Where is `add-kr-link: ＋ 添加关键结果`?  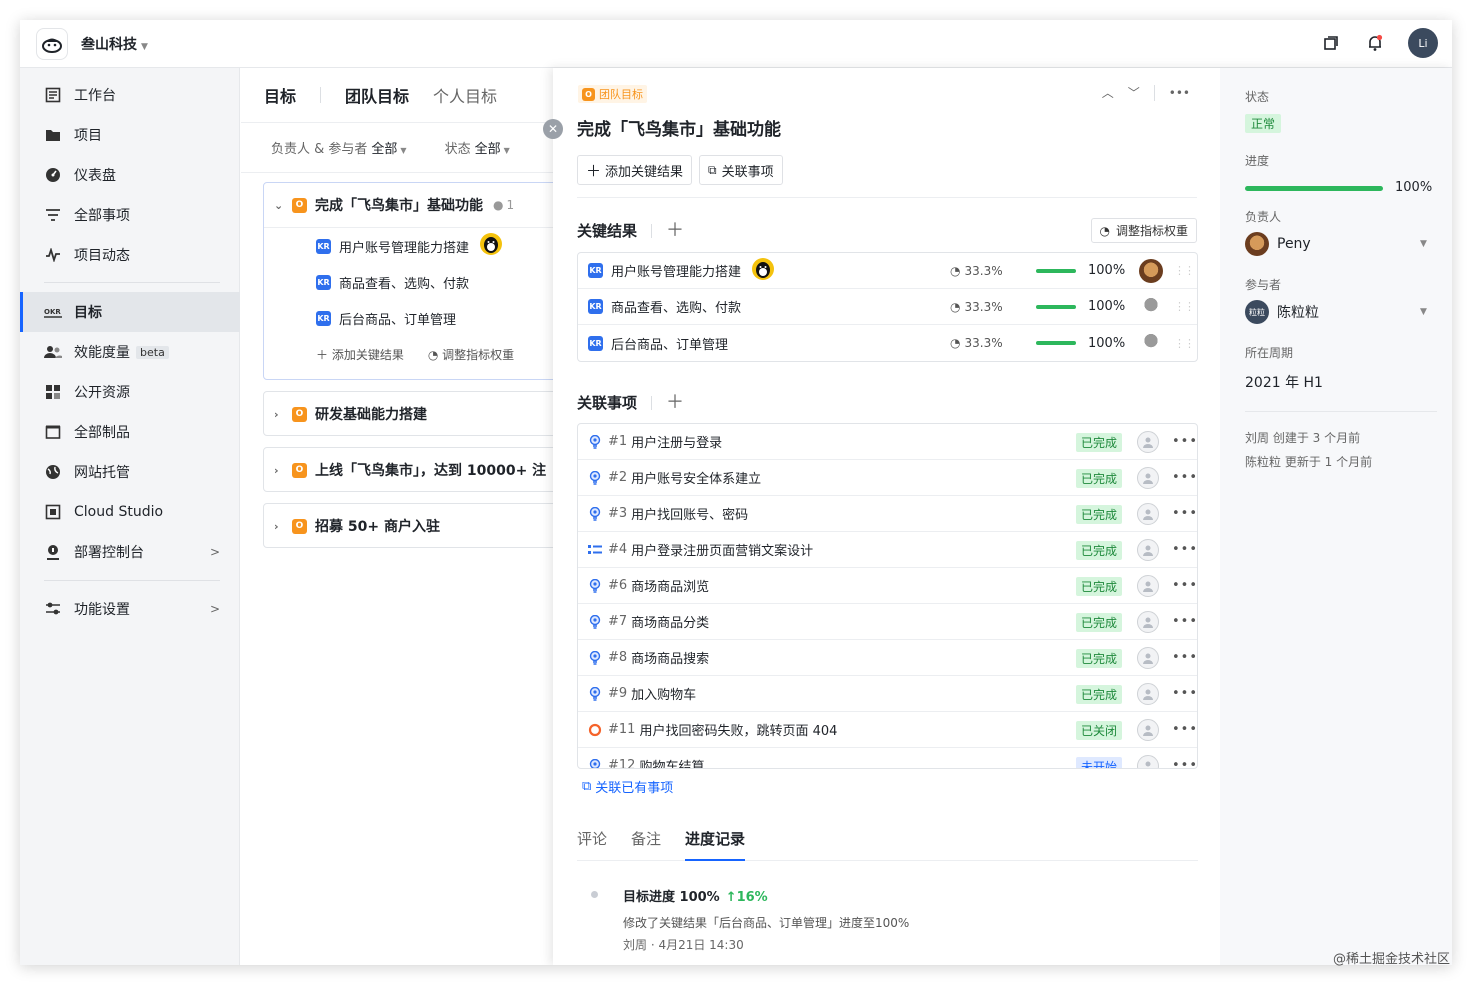
add-kr-link: ＋ 添加关键结果 is located at coordinates (360, 354).